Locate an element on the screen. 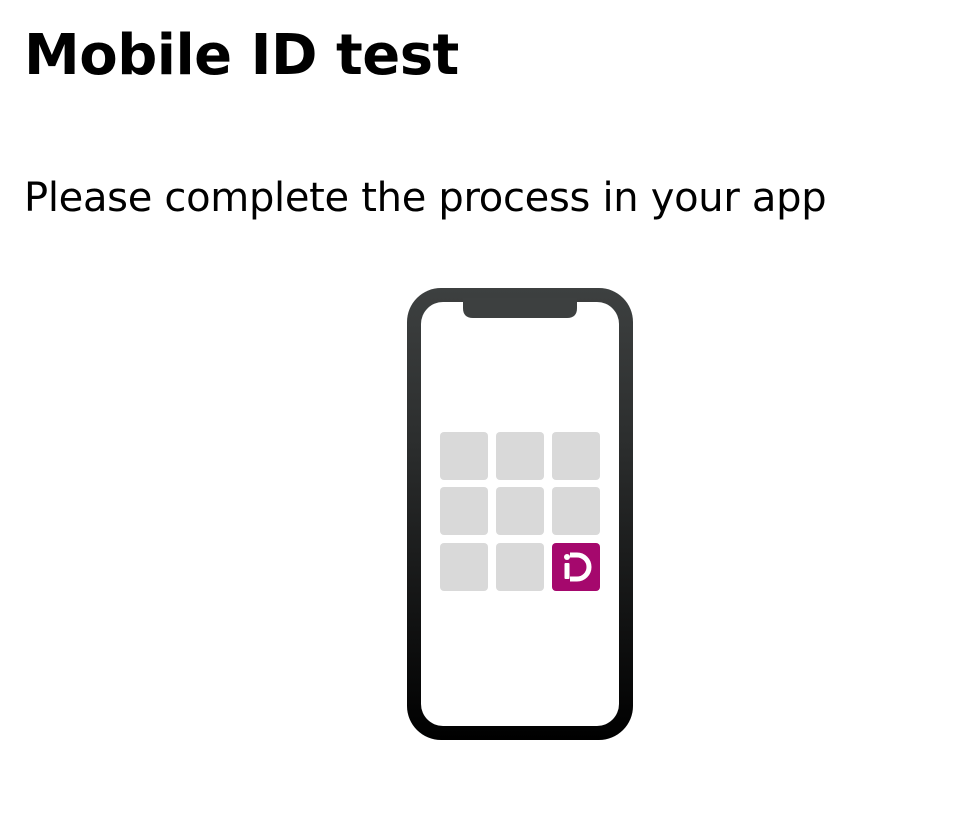  mobile-id-app-icon is located at coordinates (576, 567).